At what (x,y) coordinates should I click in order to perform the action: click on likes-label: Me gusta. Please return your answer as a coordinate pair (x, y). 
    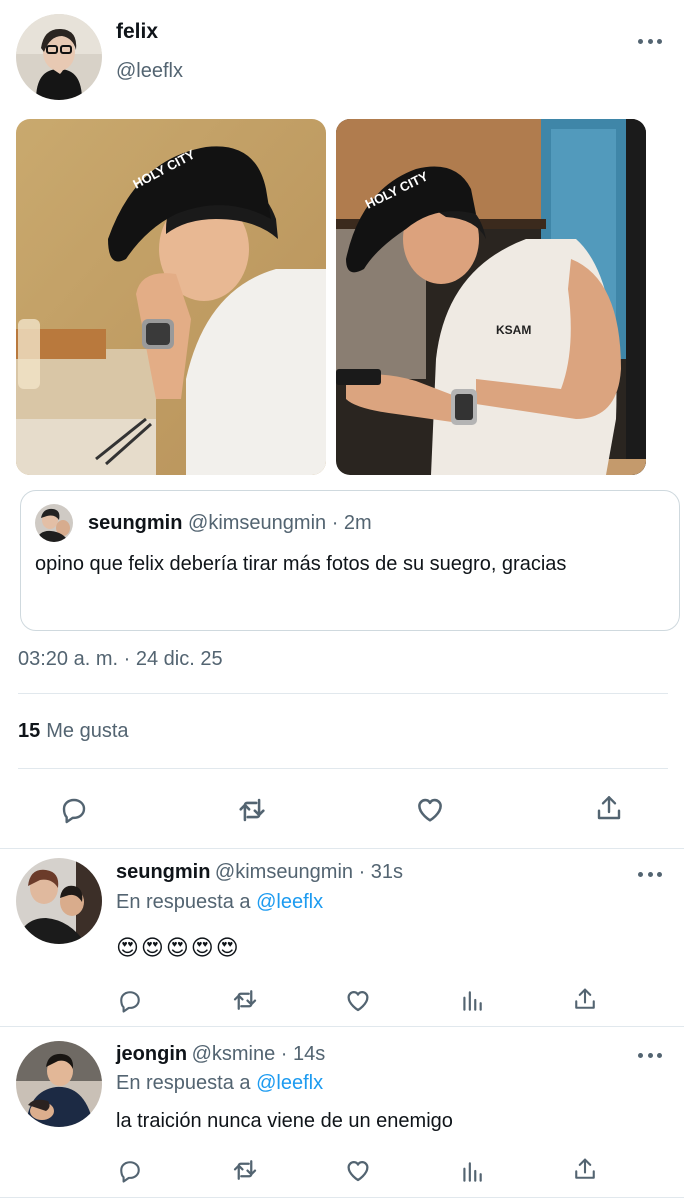
    Looking at the image, I should click on (87, 731).